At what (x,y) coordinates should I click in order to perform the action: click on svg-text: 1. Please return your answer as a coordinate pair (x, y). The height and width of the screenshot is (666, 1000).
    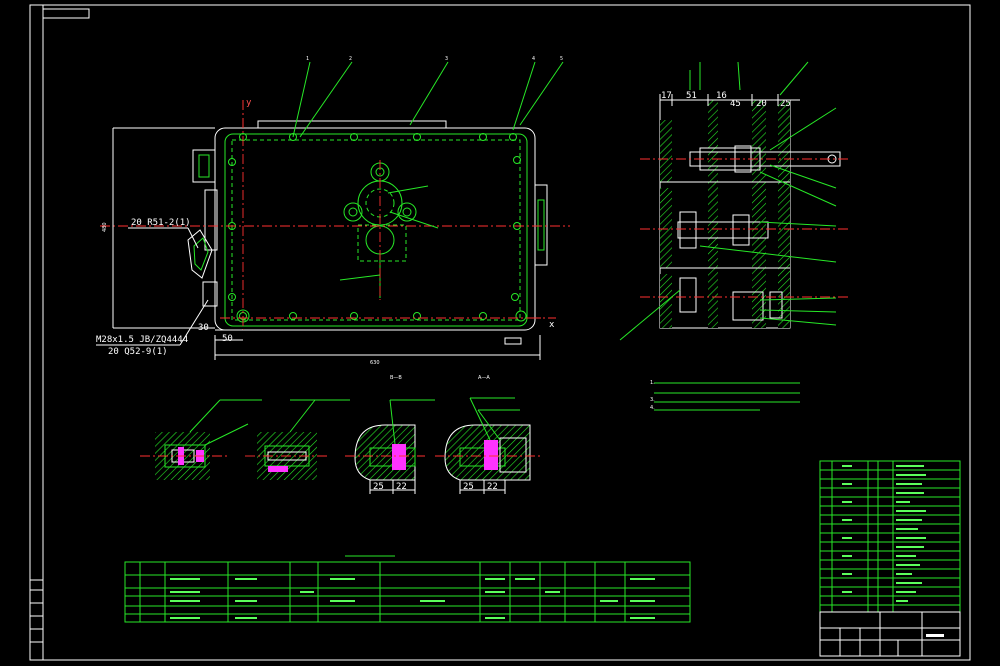
    Looking at the image, I should click on (307, 59).